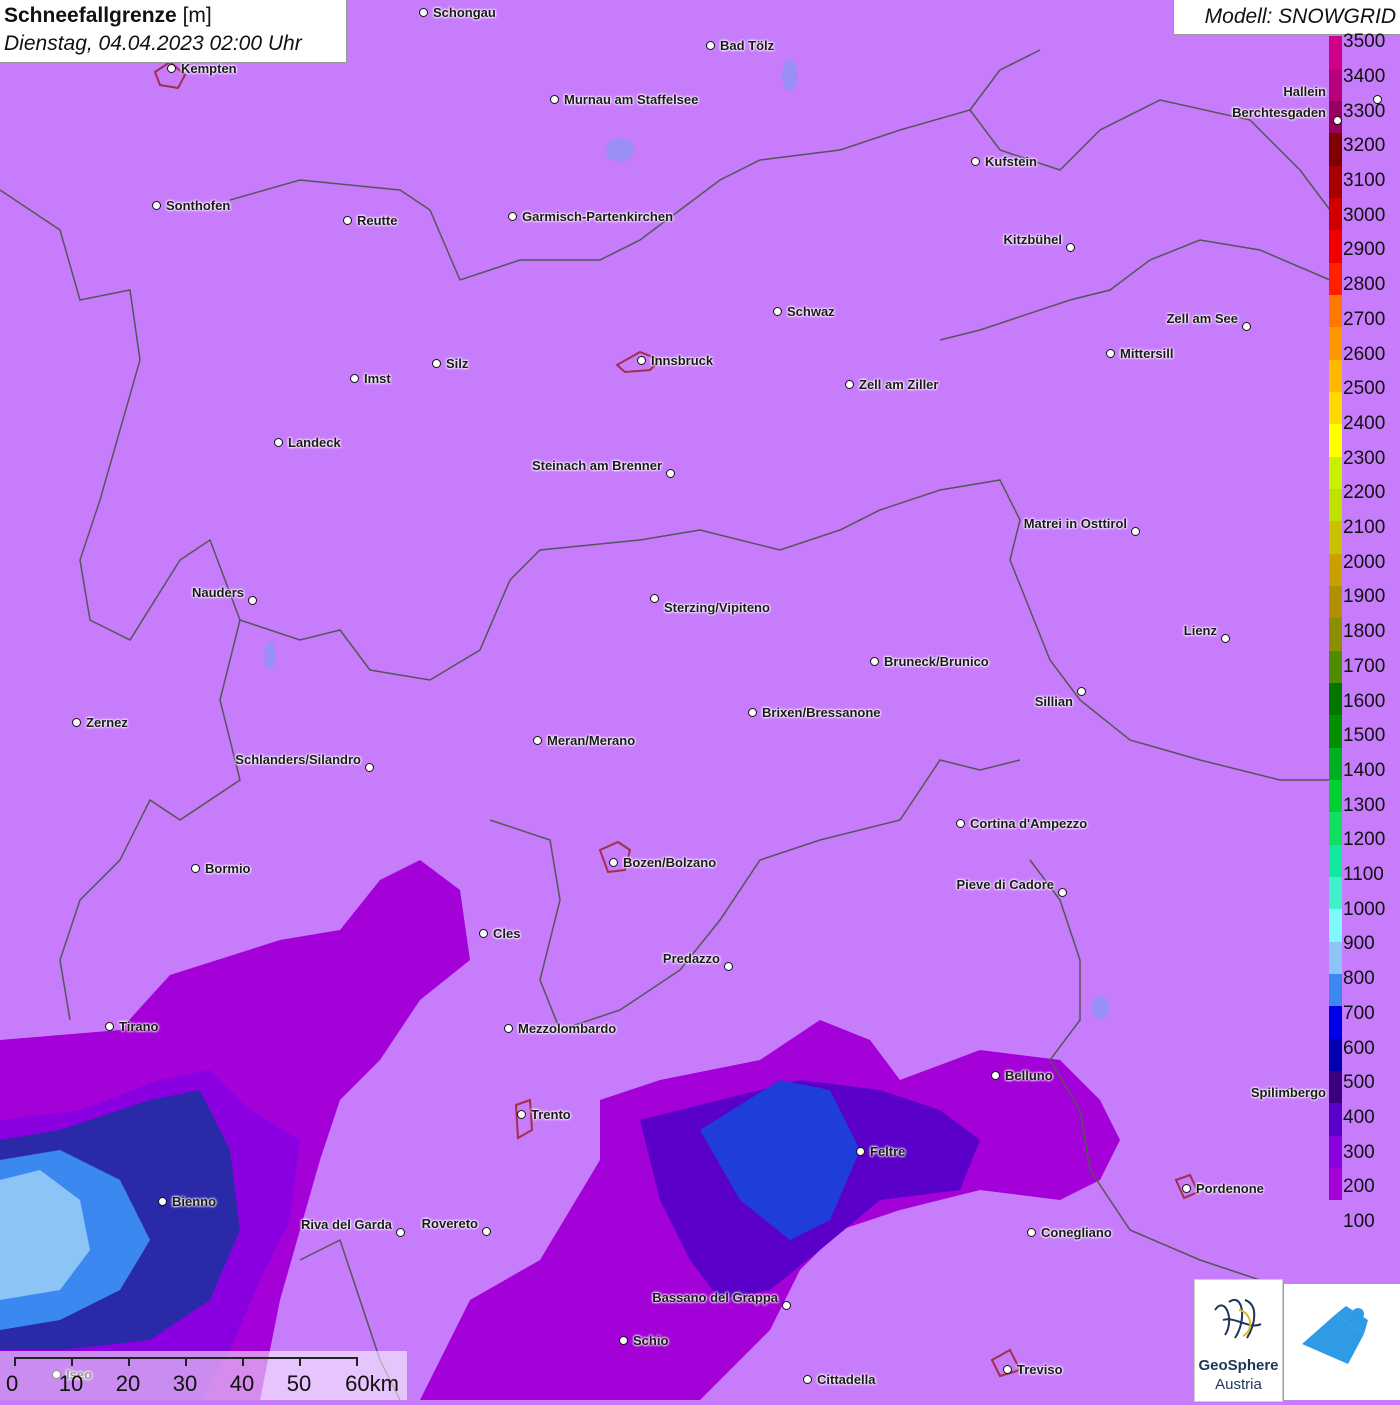 The height and width of the screenshot is (1405, 1400). I want to click on city-label: Pordenone, so click(1230, 1188).